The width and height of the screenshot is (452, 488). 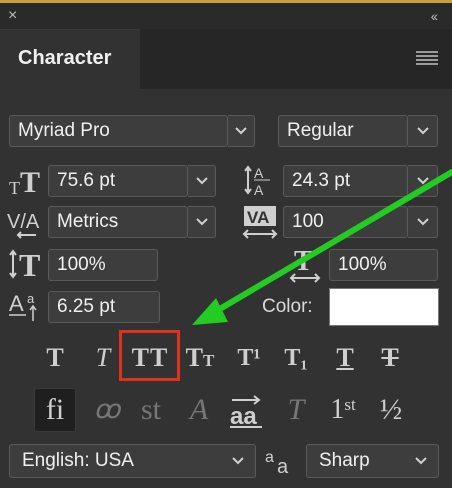 What do you see at coordinates (226, 59) in the screenshot?
I see `panel-tabbar: Character` at bounding box center [226, 59].